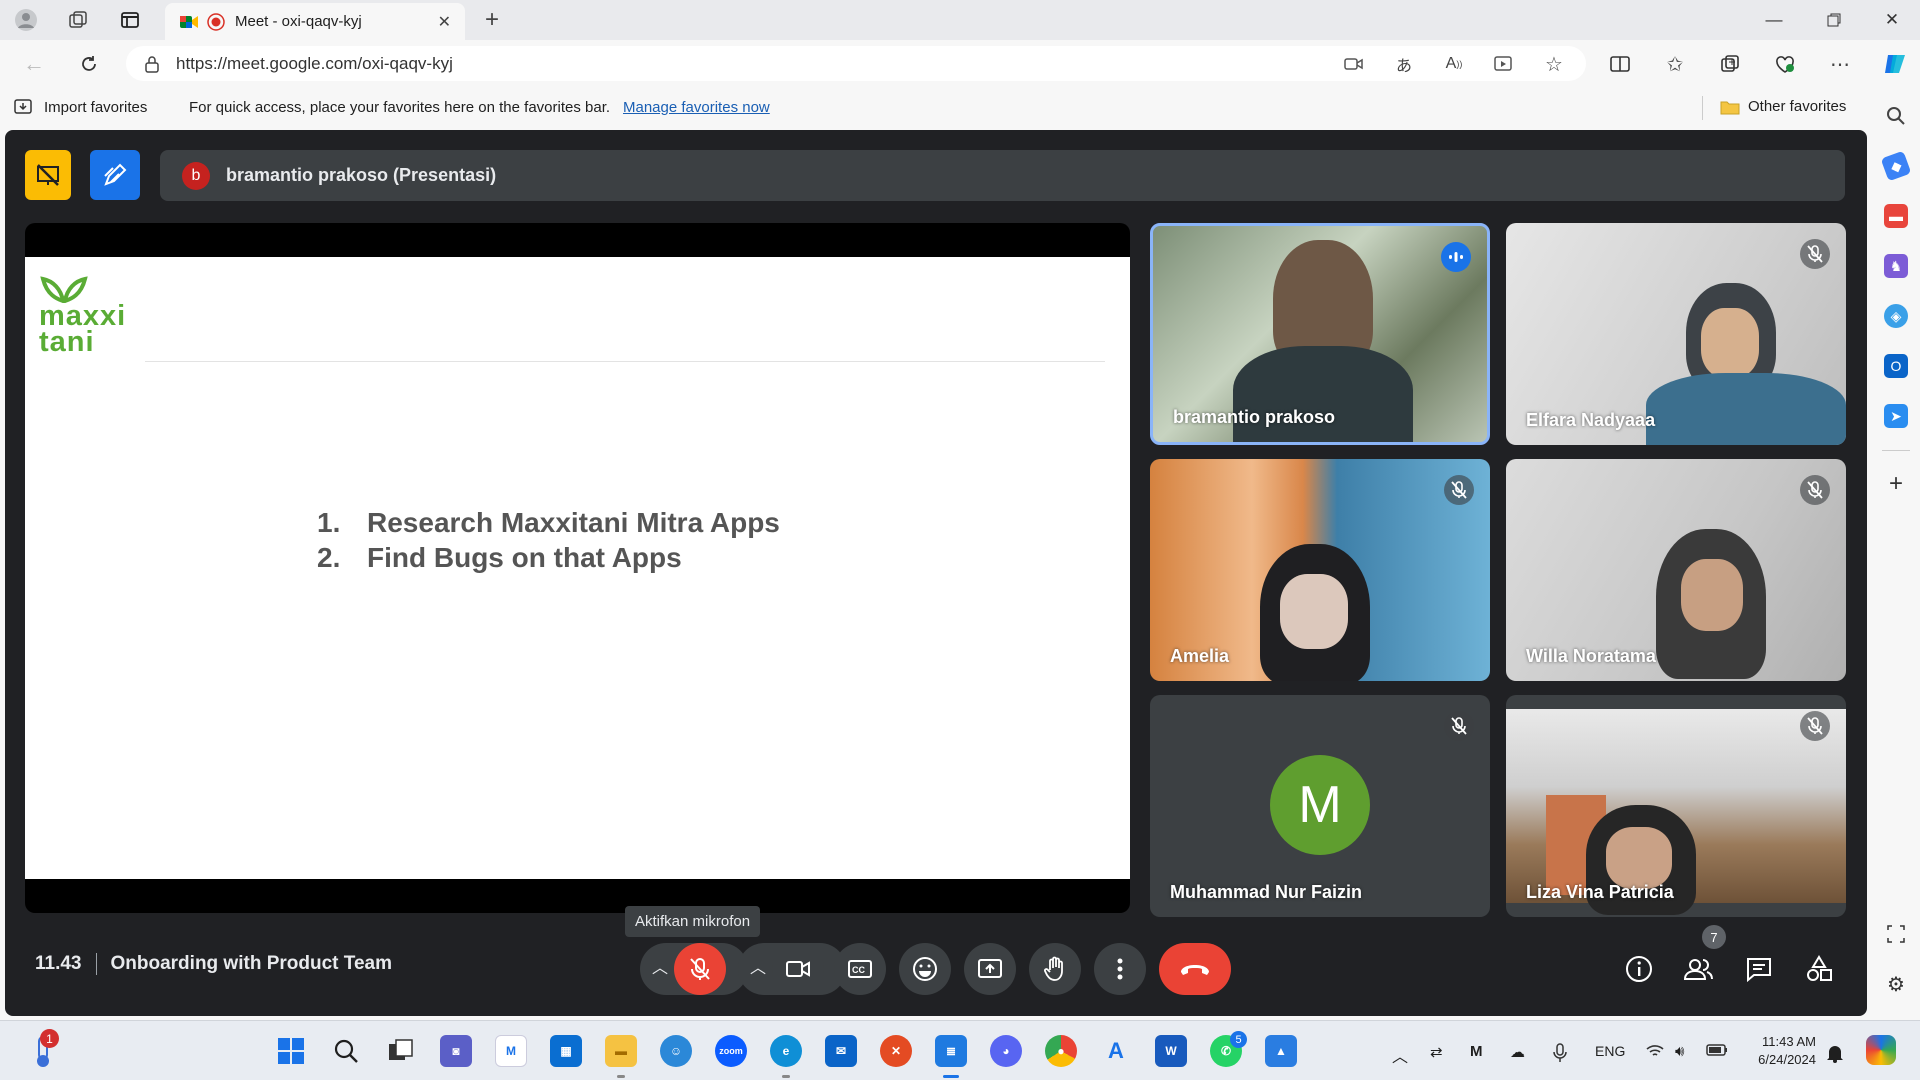 This screenshot has height=1080, width=1920. What do you see at coordinates (925, 969) in the screenshot?
I see `reactions-button` at bounding box center [925, 969].